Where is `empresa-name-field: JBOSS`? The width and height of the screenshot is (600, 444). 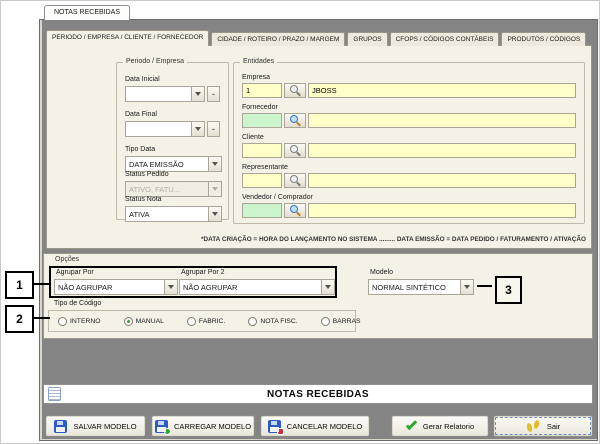 empresa-name-field: JBOSS is located at coordinates (442, 90).